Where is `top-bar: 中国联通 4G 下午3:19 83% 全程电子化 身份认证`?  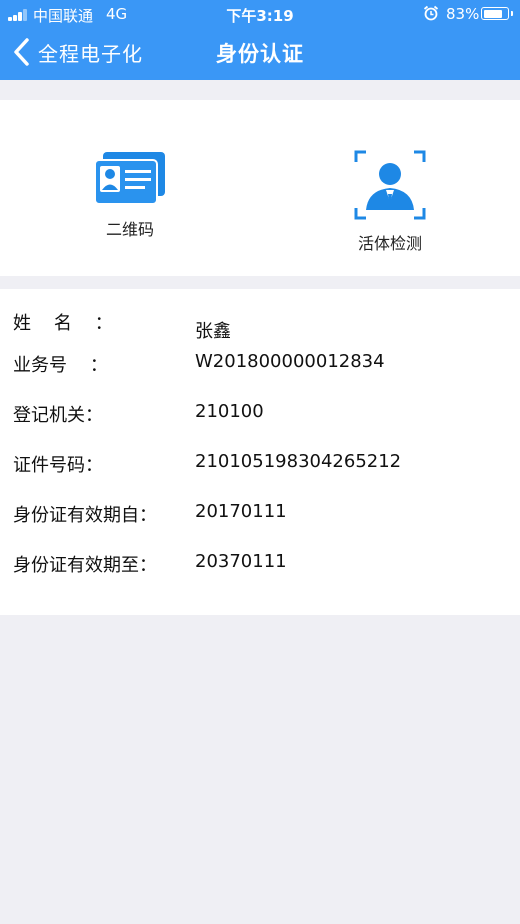
top-bar: 中国联通 4G 下午3:19 83% 全程电子化 身份认证 is located at coordinates (260, 40).